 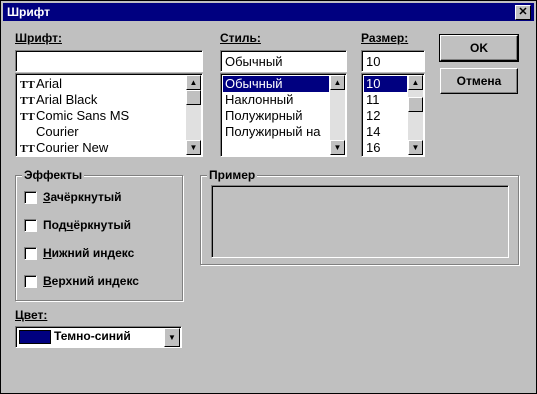 I want to click on size-label: Размер:, so click(x=384, y=38).